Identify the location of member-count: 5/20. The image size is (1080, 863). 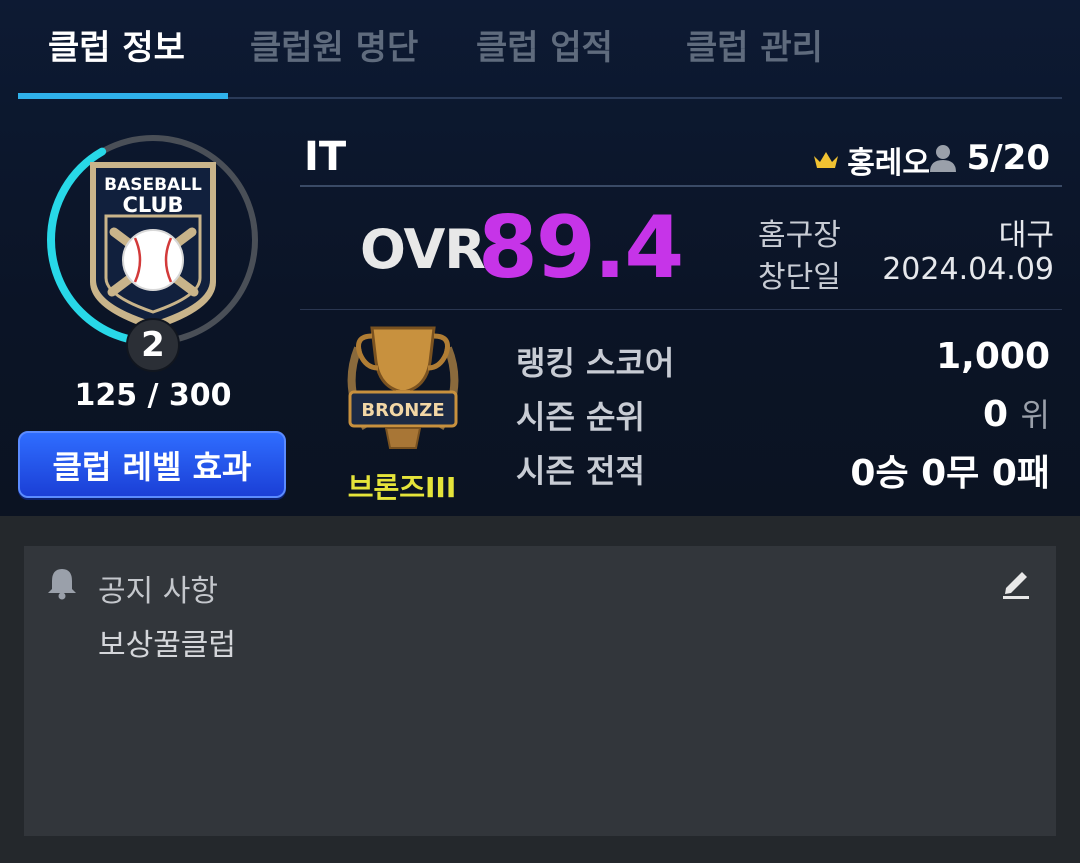
(988, 158).